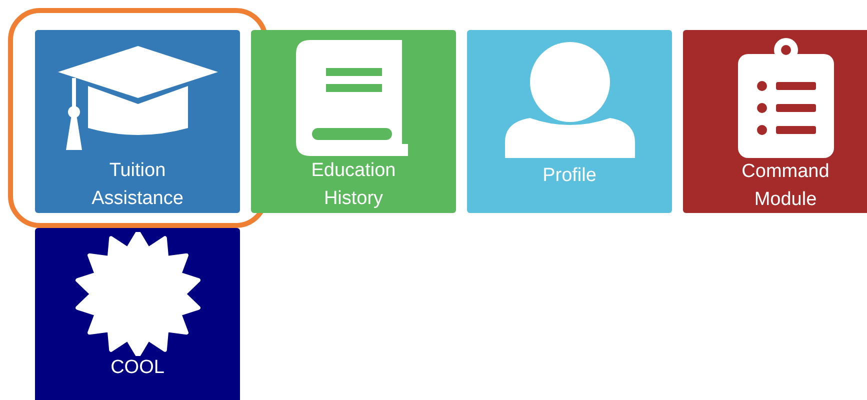 This screenshot has height=400, width=867. What do you see at coordinates (137, 294) in the screenshot?
I see `starburst-icon` at bounding box center [137, 294].